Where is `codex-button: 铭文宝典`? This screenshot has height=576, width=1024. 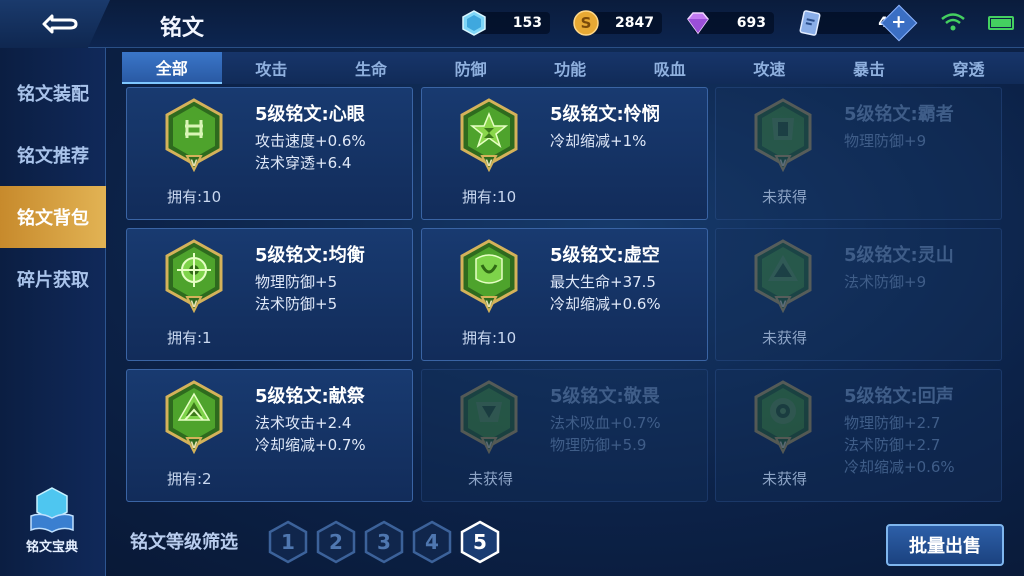
codex-button: 铭文宝典 is located at coordinates (52, 520).